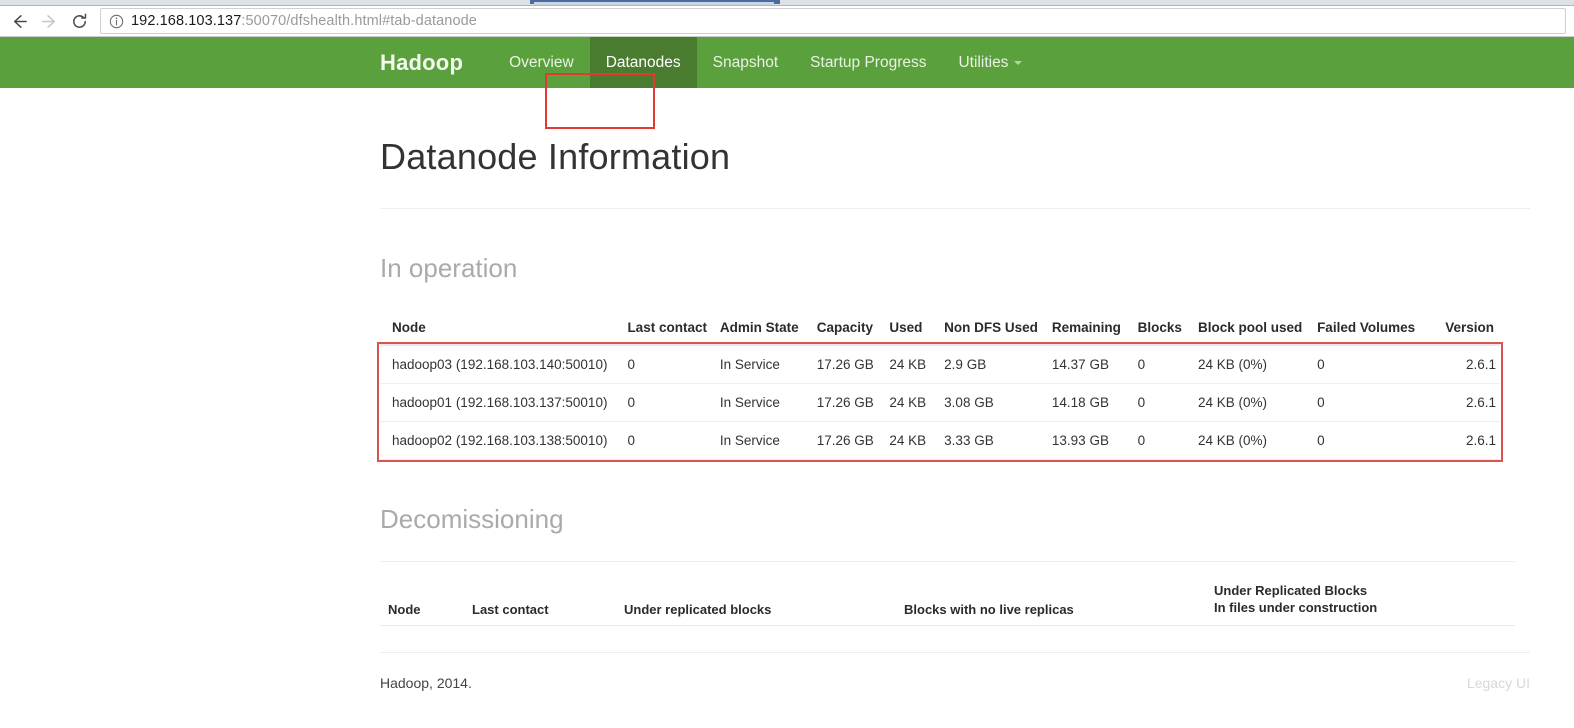 The height and width of the screenshot is (728, 1574). Describe the element at coordinates (764, 330) in the screenshot. I see `column-header-admin-state: Admin State` at that location.